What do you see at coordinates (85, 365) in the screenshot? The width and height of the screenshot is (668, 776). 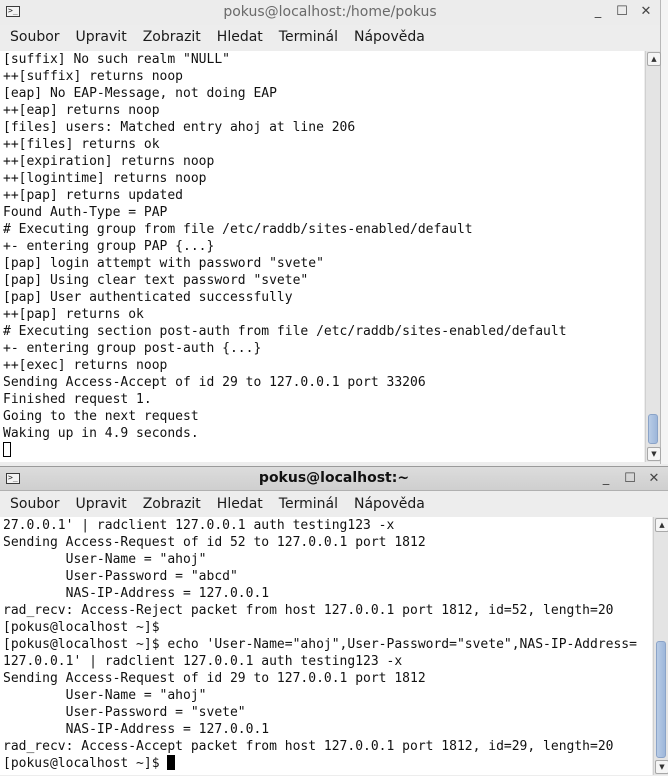 I see `terminal-line: ++[exec] returns noop` at bounding box center [85, 365].